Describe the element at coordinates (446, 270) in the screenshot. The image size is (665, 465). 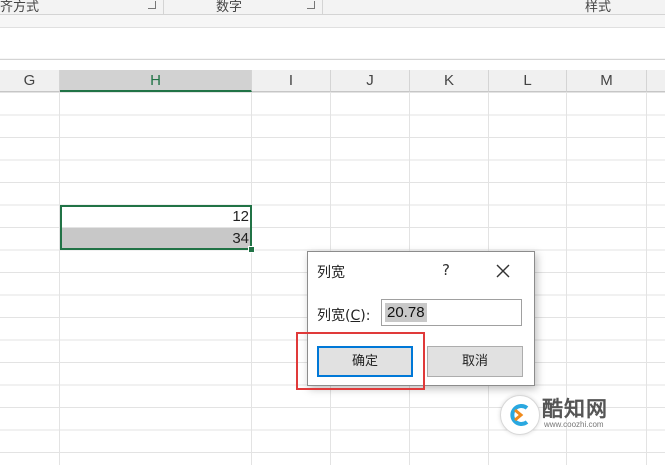
I see `help-button: ?` at that location.